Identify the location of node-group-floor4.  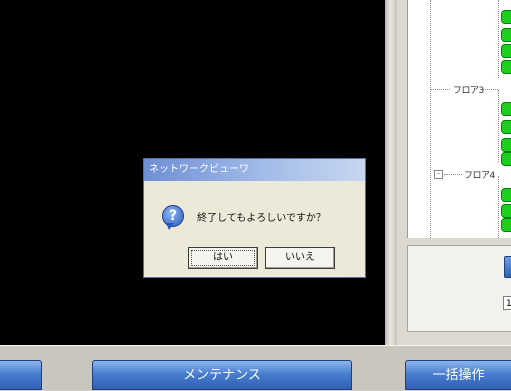
(504, 207).